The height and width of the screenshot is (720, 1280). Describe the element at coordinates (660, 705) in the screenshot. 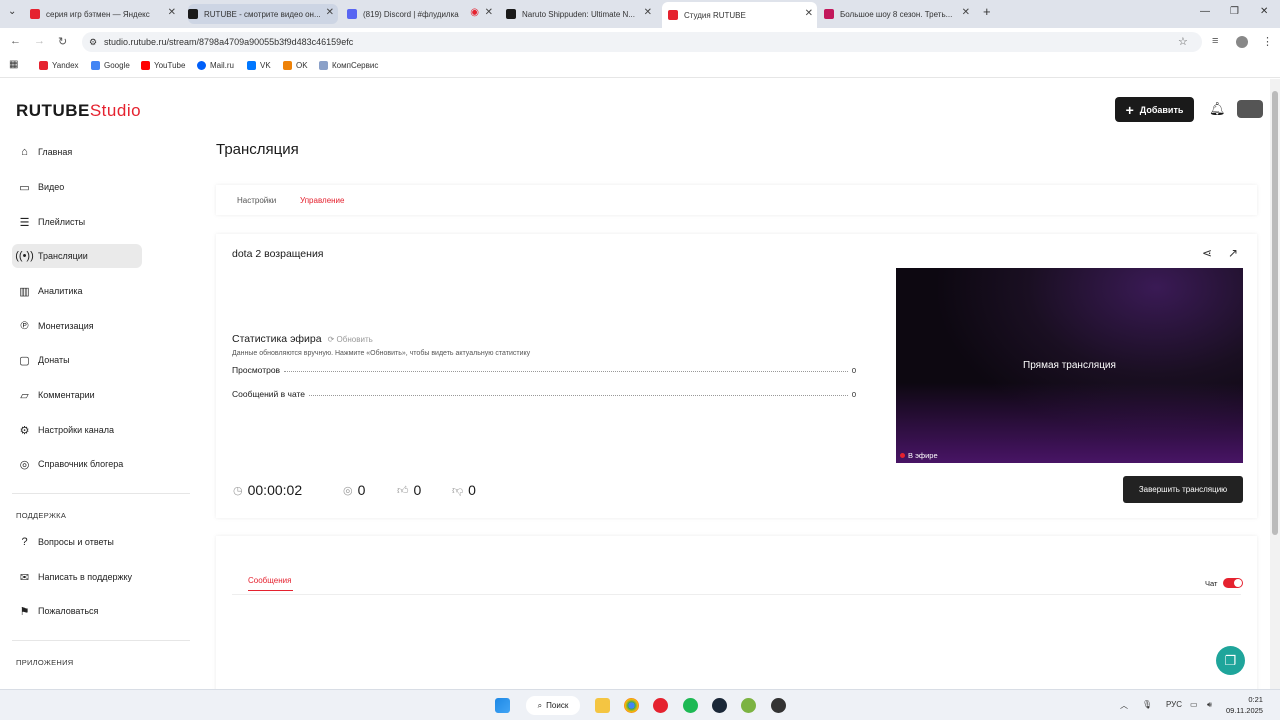

I see `opera-icon` at that location.